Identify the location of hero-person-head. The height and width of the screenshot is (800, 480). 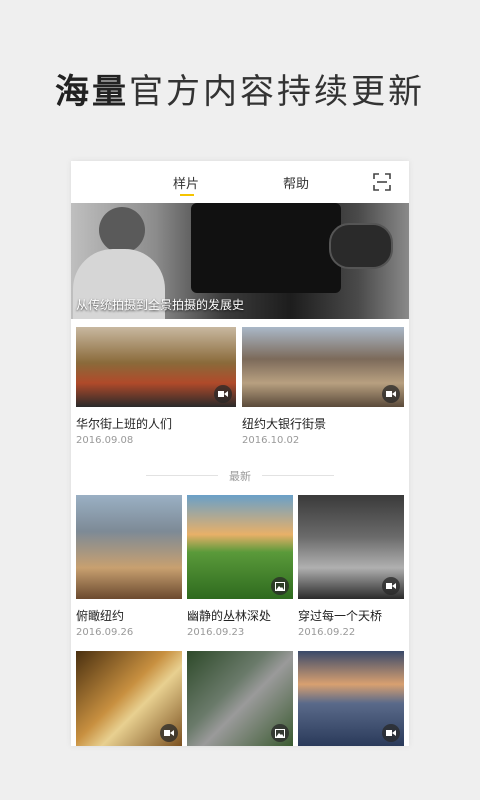
(122, 230).